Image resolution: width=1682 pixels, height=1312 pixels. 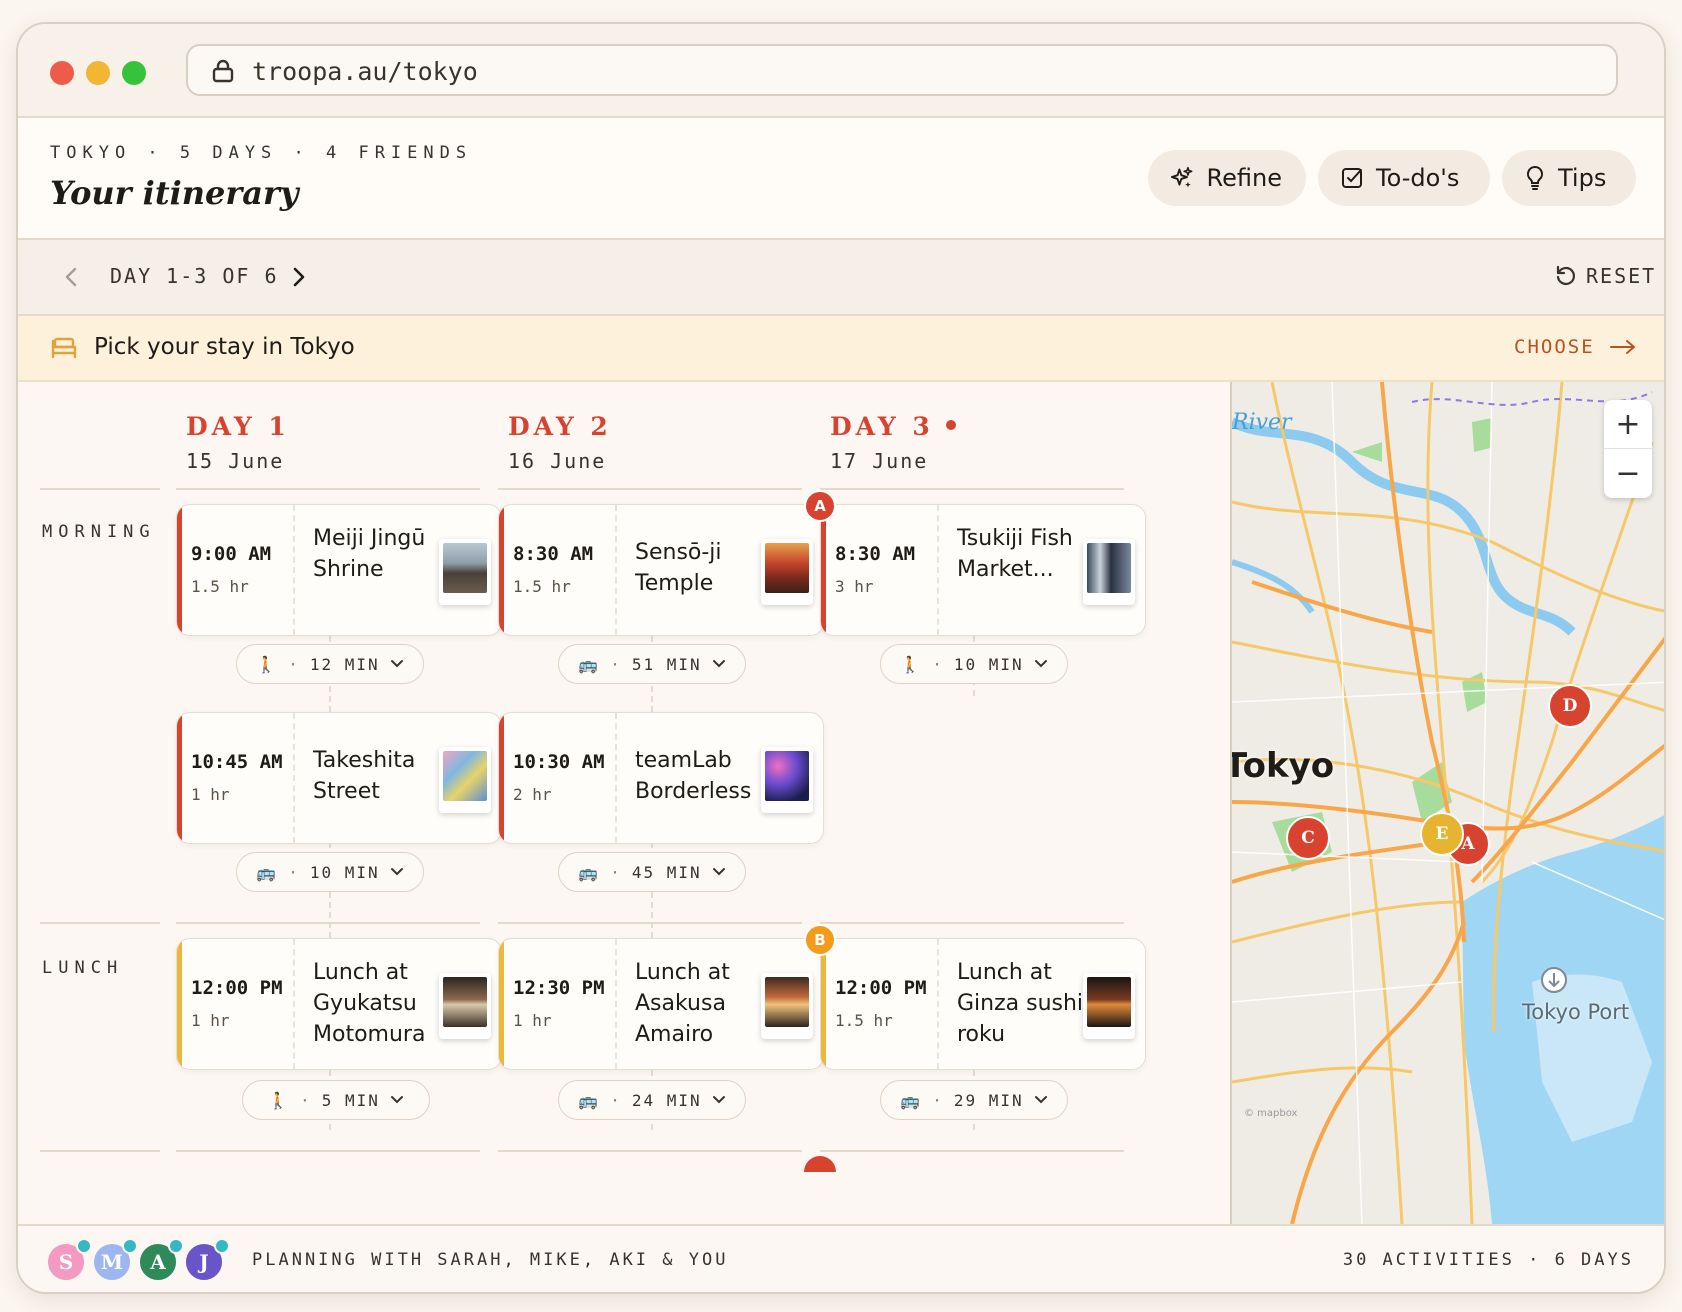 What do you see at coordinates (1418, 178) in the screenshot?
I see `todos-label: To-do's` at bounding box center [1418, 178].